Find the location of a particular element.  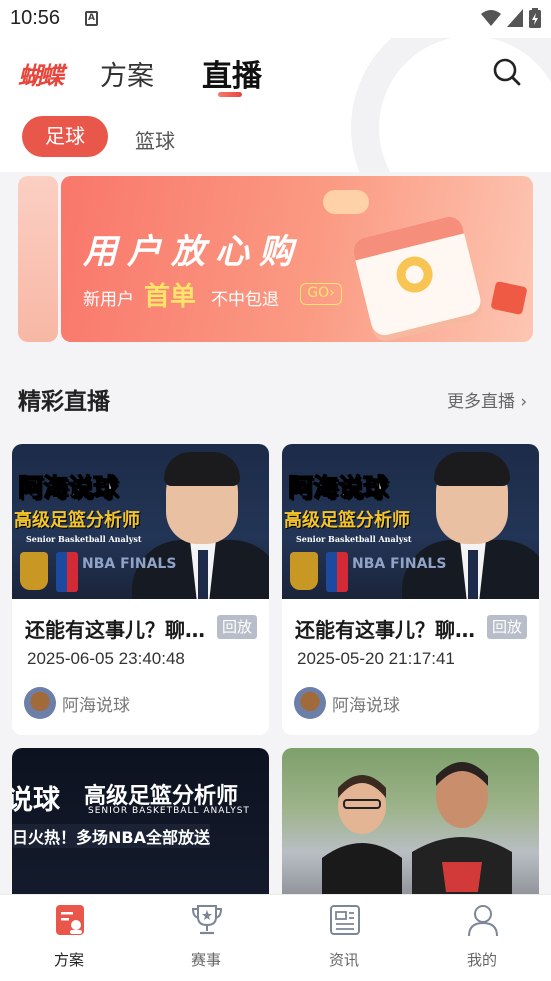

header: 蝴蝶 方案 直播 足球 篮球 is located at coordinates (275, 105).